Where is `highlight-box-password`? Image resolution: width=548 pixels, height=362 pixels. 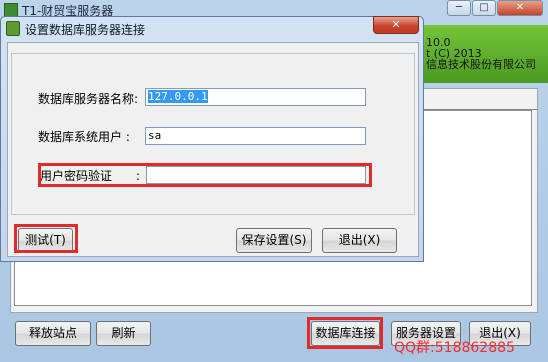 highlight-box-password is located at coordinates (205, 175).